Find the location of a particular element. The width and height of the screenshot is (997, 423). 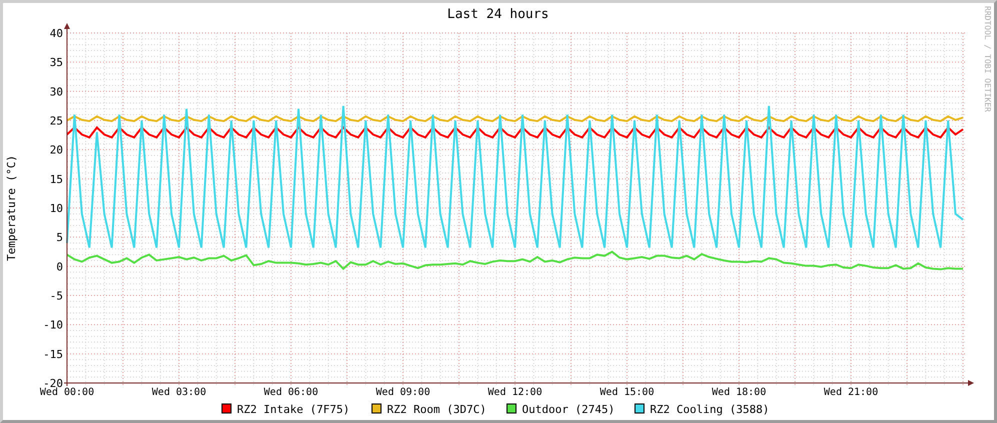

legend-label: RZ2 Intake (7F75) is located at coordinates (293, 409).